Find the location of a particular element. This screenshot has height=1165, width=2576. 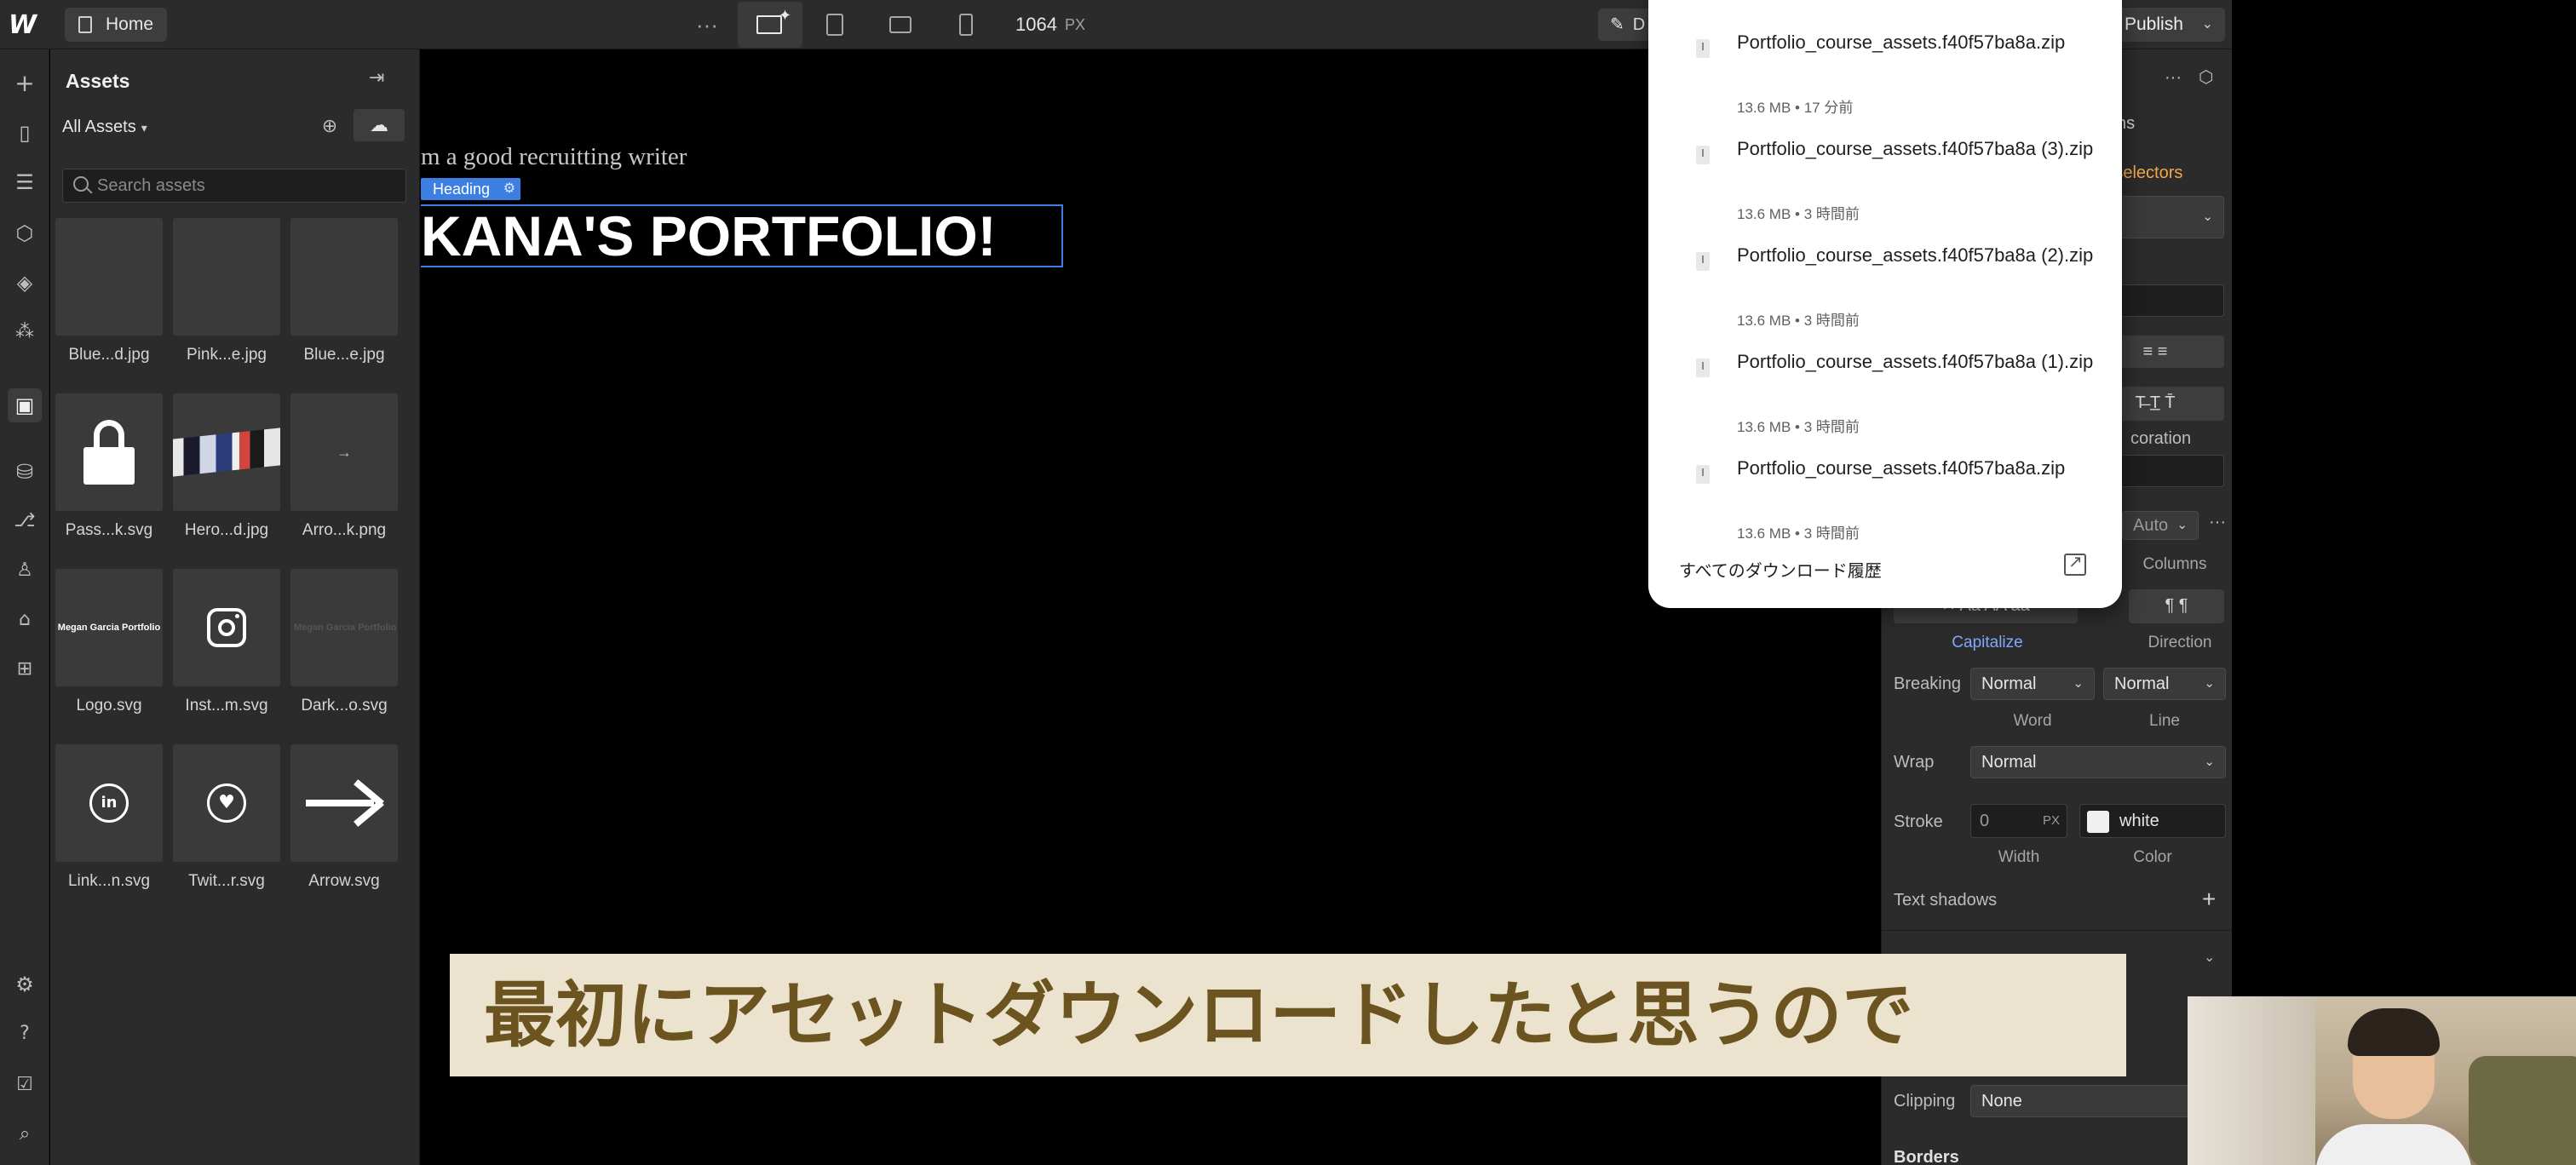

asset-name: Arro...k.png is located at coordinates (345, 530).